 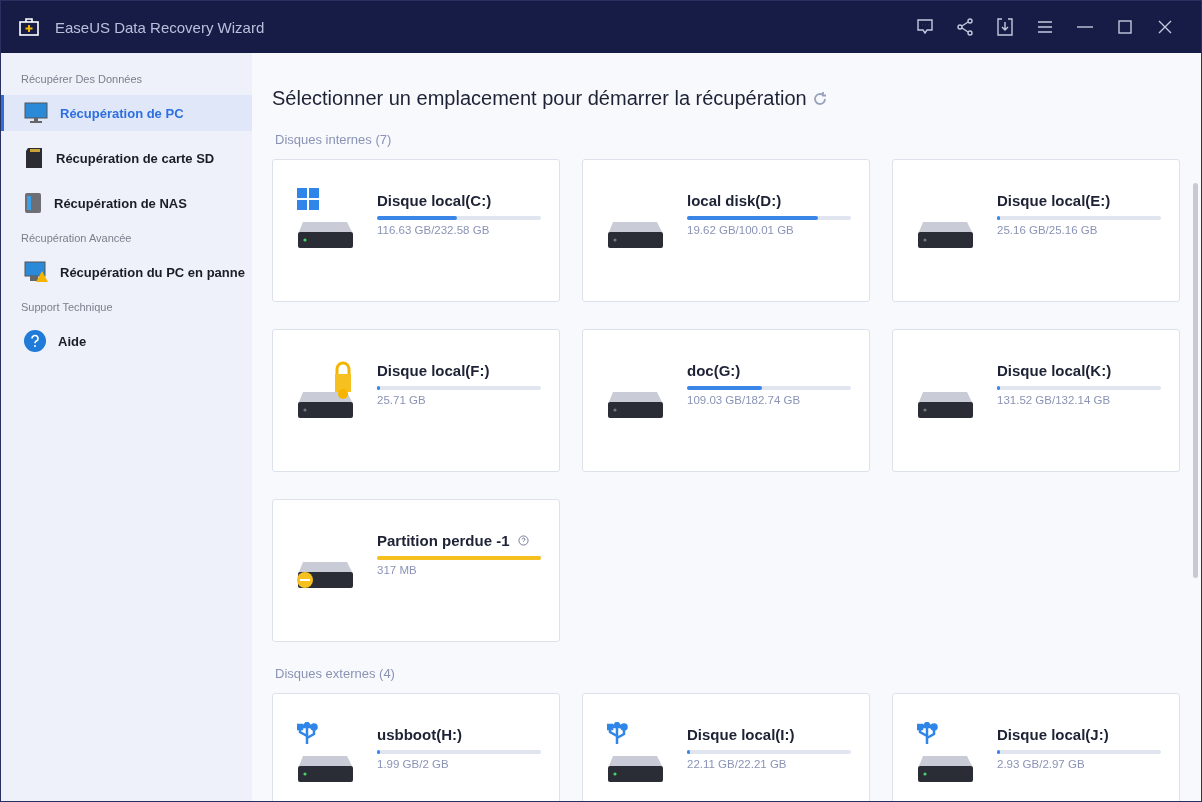 I want to click on sidebar-item: Aide, so click(x=126, y=341).